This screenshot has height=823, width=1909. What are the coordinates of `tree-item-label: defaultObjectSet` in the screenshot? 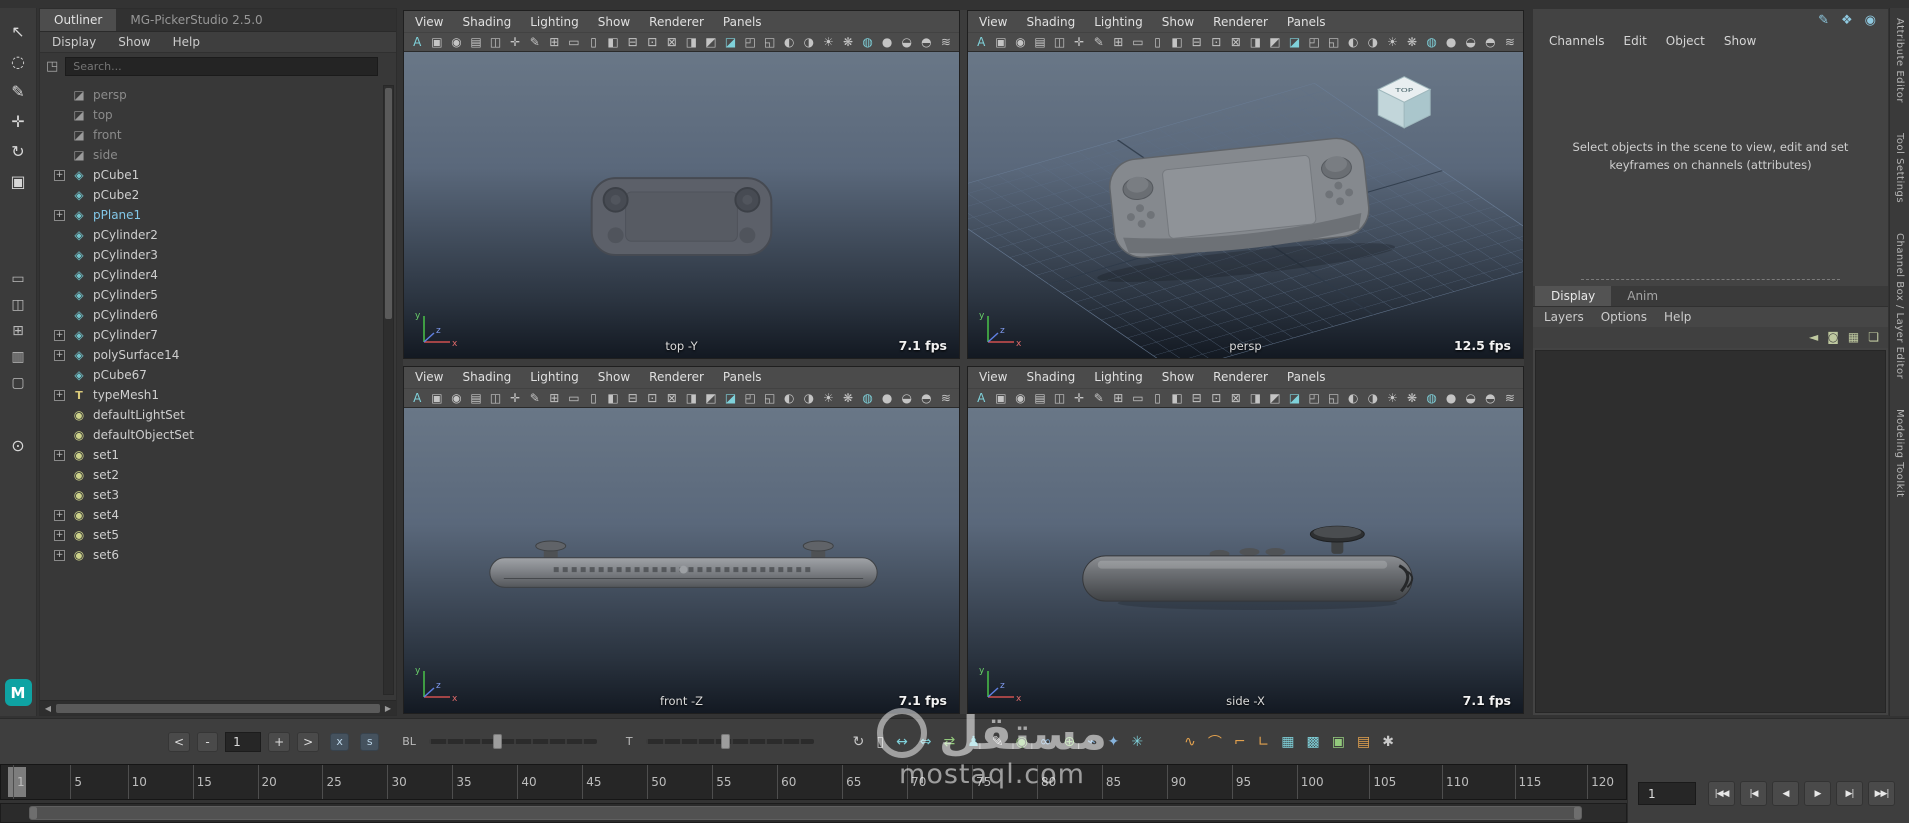 It's located at (143, 435).